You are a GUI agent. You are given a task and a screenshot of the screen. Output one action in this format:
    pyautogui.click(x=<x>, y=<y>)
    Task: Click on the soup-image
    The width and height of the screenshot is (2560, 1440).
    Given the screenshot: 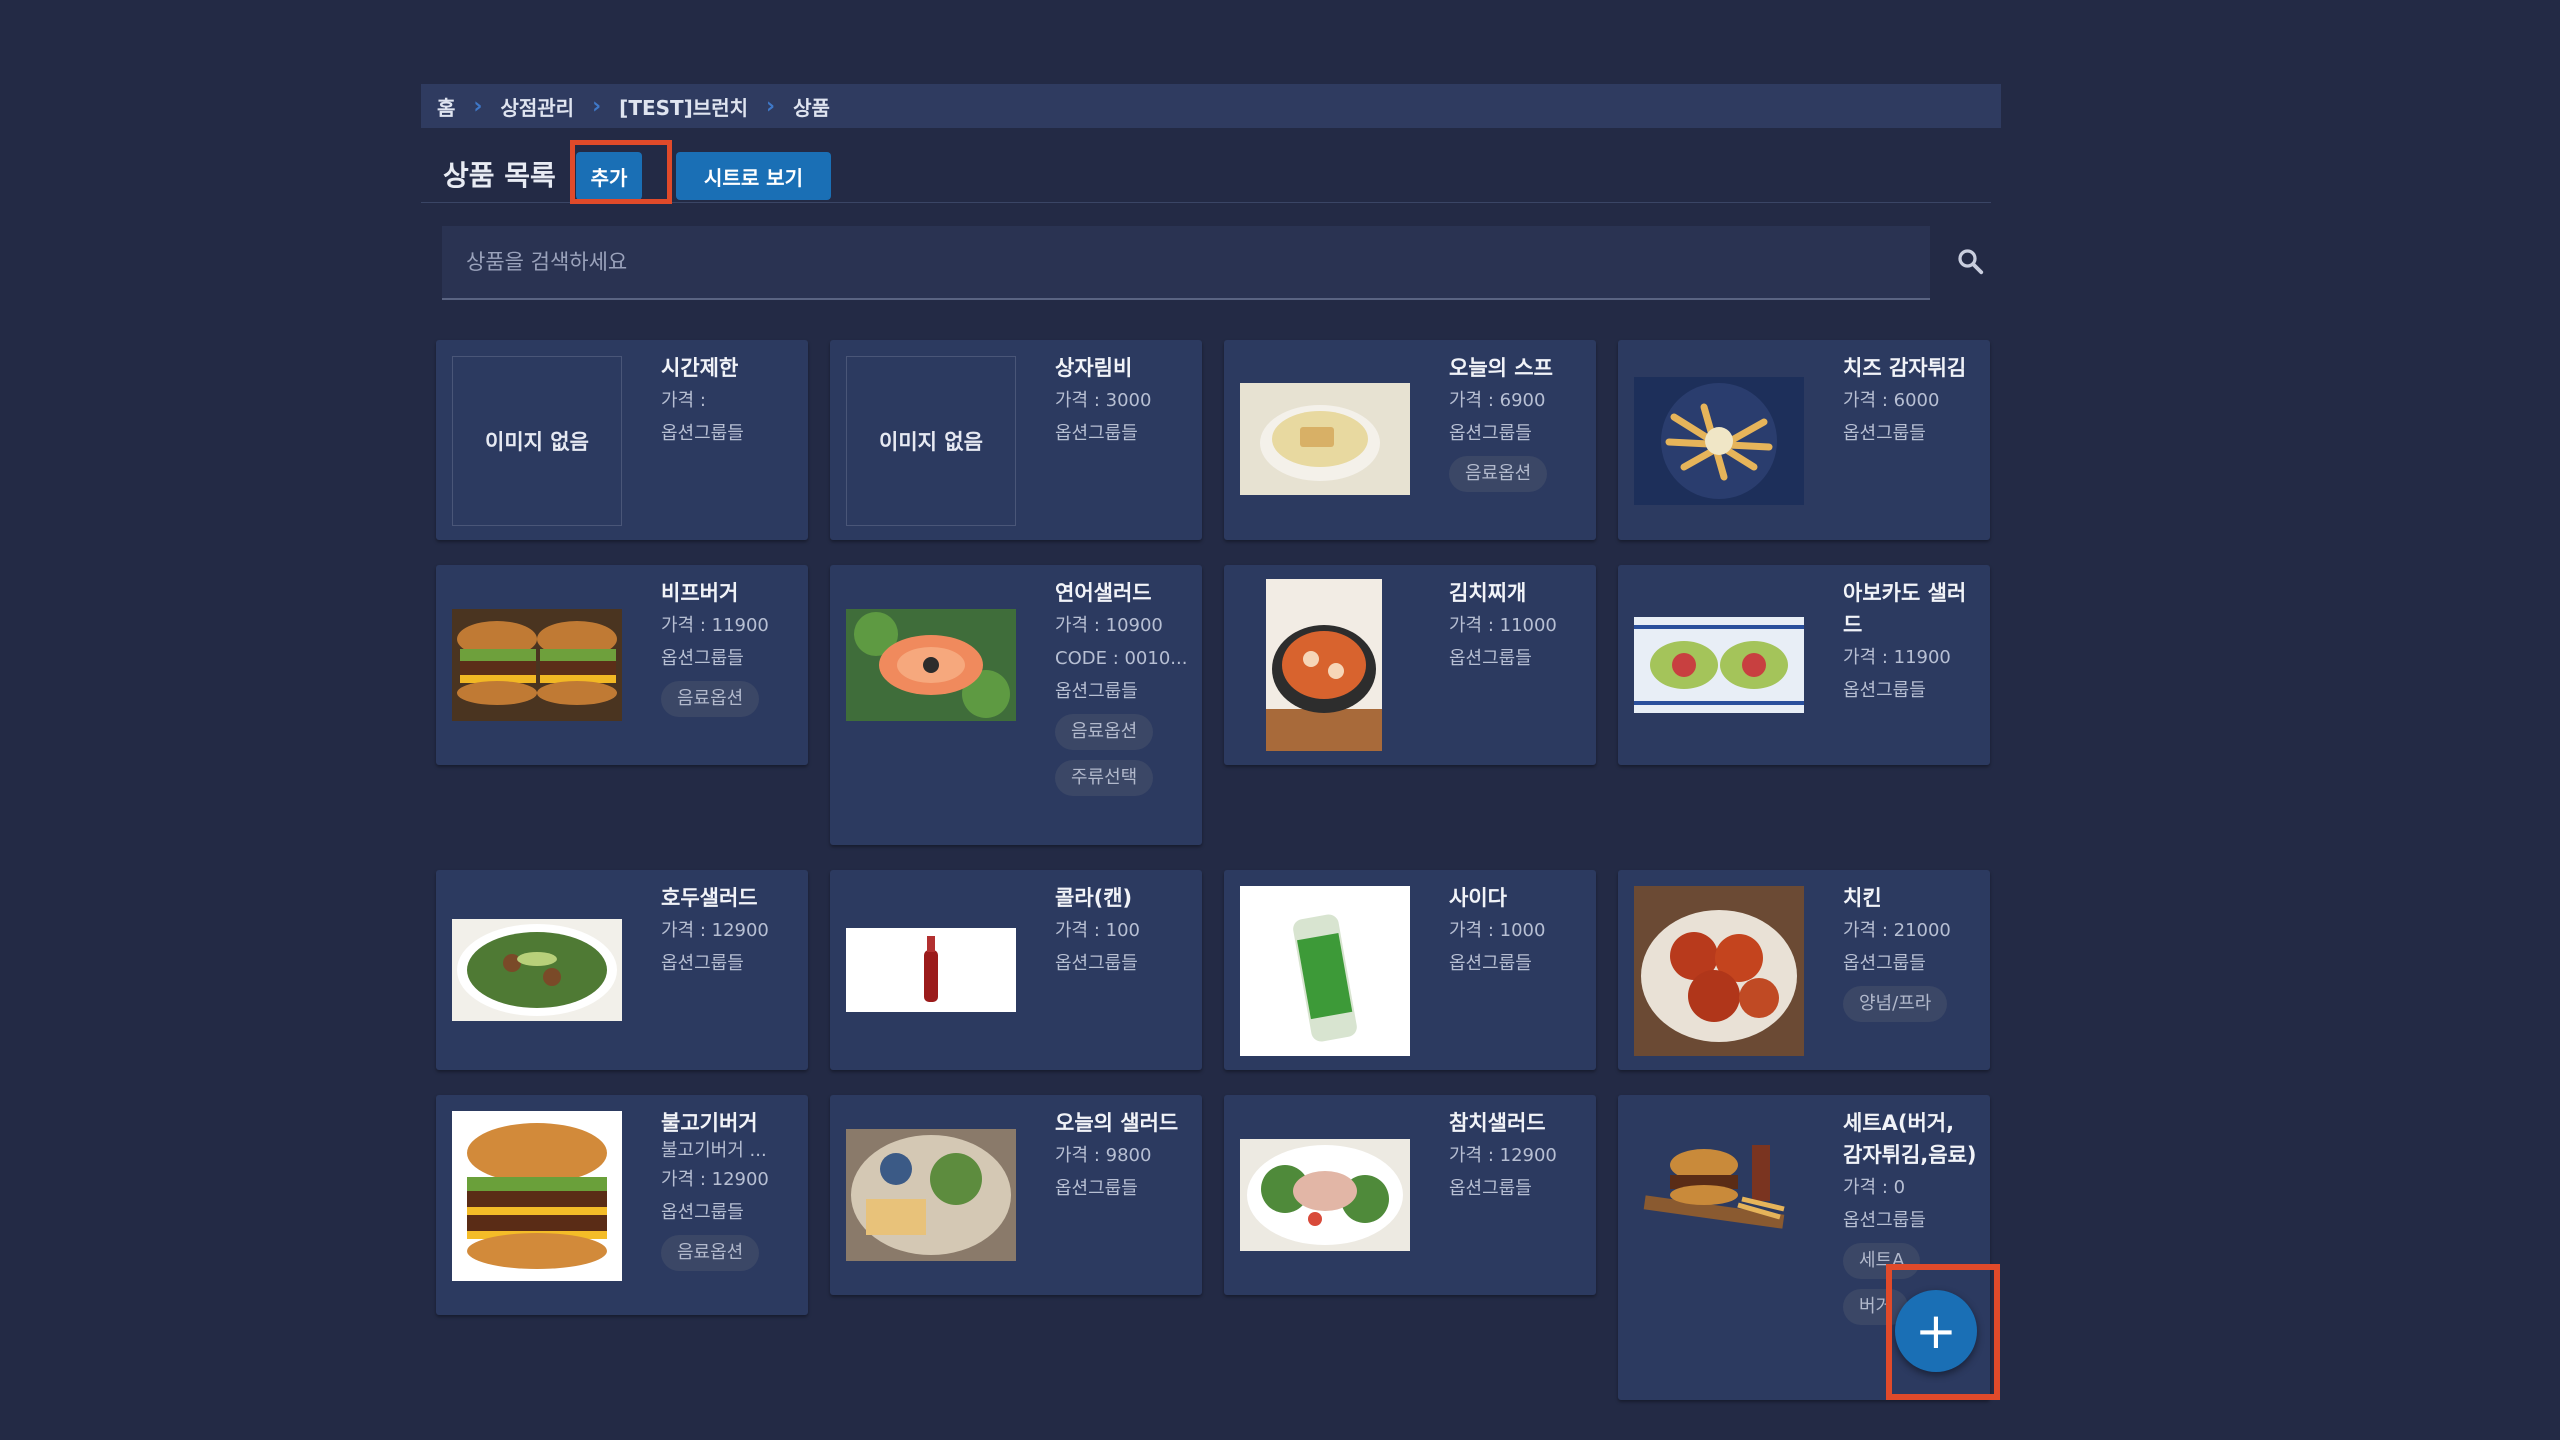 What is the action you would take?
    pyautogui.click(x=1325, y=439)
    